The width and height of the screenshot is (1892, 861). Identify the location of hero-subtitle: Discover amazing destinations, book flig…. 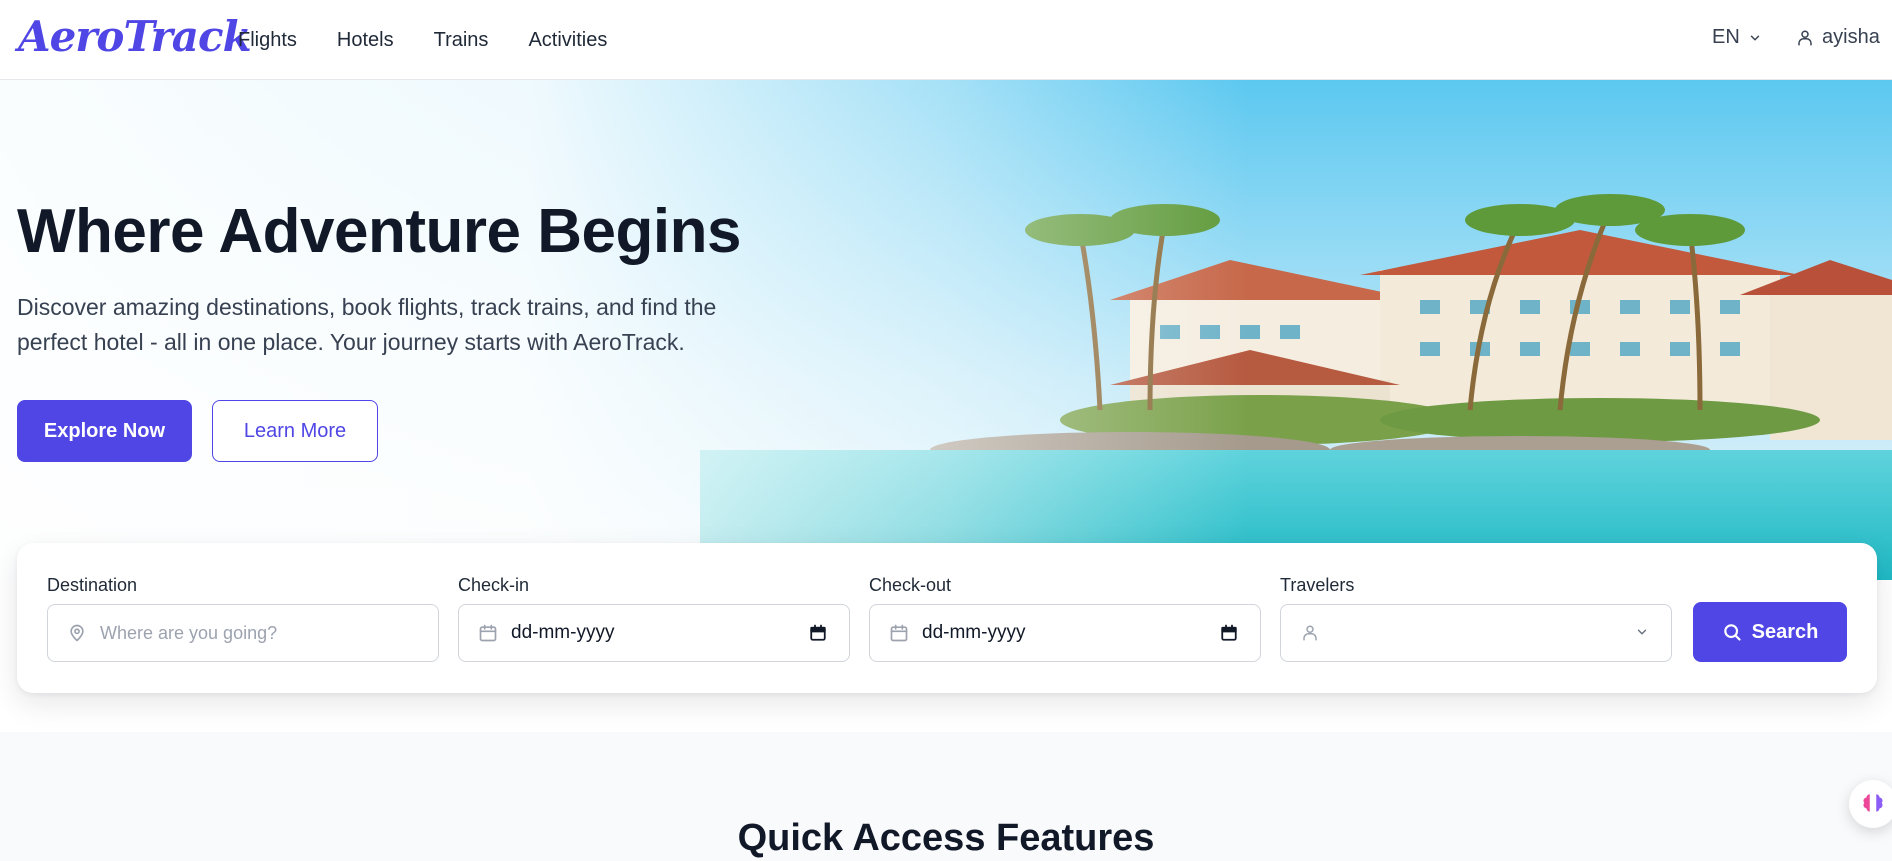
(367, 324).